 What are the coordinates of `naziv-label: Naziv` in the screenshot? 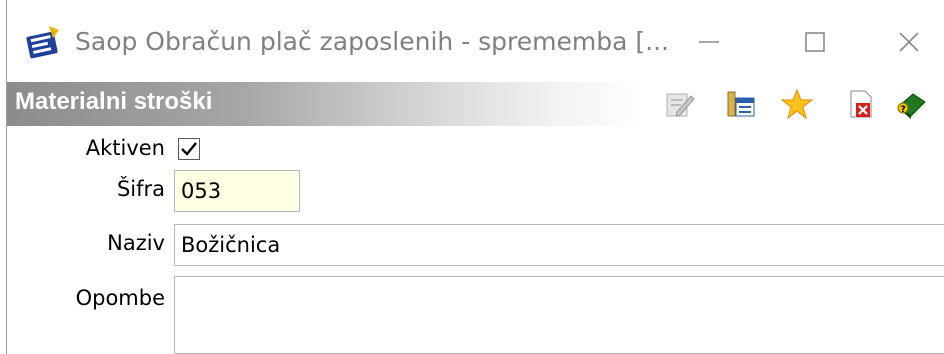 It's located at (136, 243).